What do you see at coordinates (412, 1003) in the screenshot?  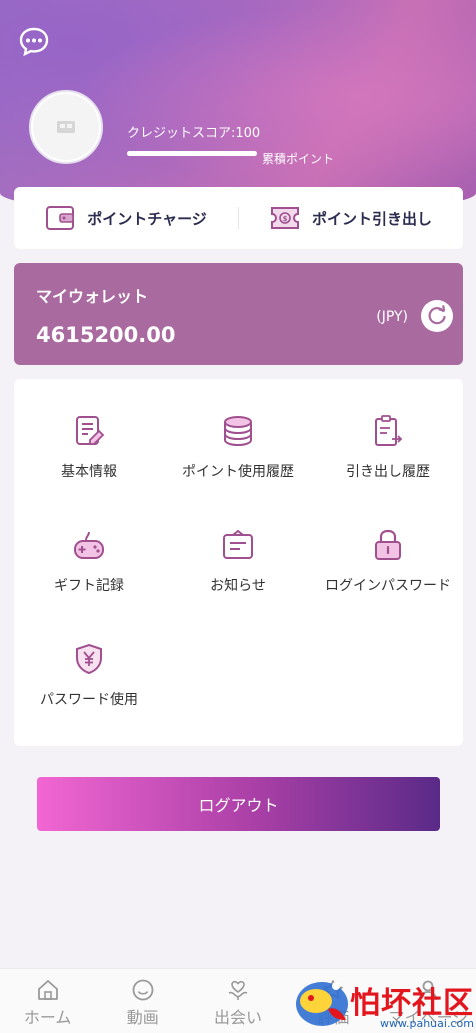 I see `watermark-text: 怕坏社区` at bounding box center [412, 1003].